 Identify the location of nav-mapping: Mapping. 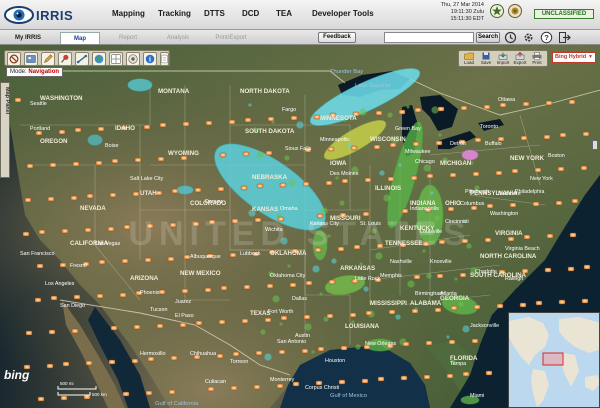
(128, 13).